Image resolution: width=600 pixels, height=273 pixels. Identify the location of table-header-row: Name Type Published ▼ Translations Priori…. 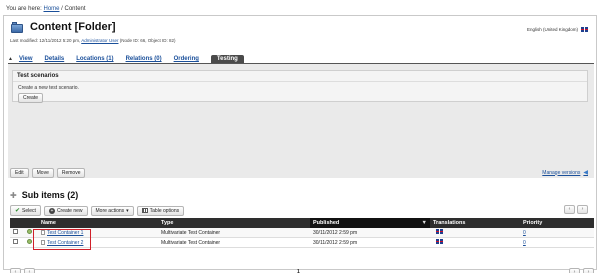
(302, 223).